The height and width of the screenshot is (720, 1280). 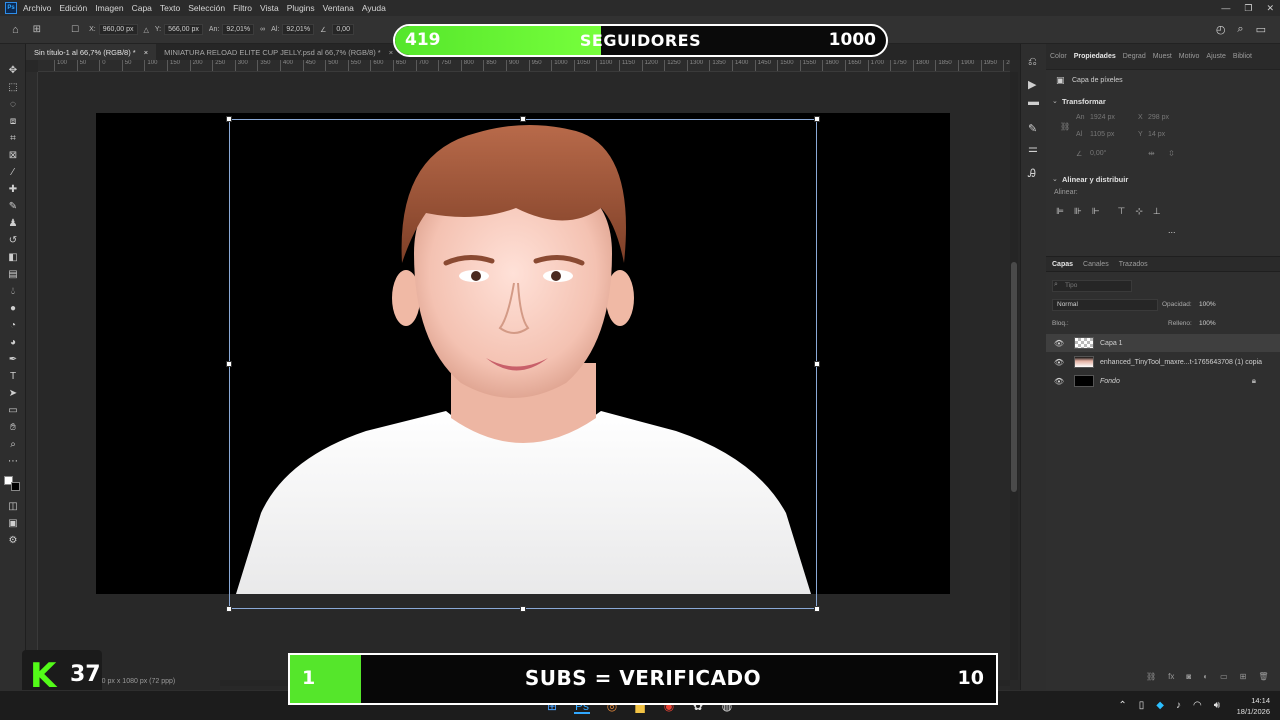 I want to click on transform-handle-bottom-right, so click(x=817, y=609).